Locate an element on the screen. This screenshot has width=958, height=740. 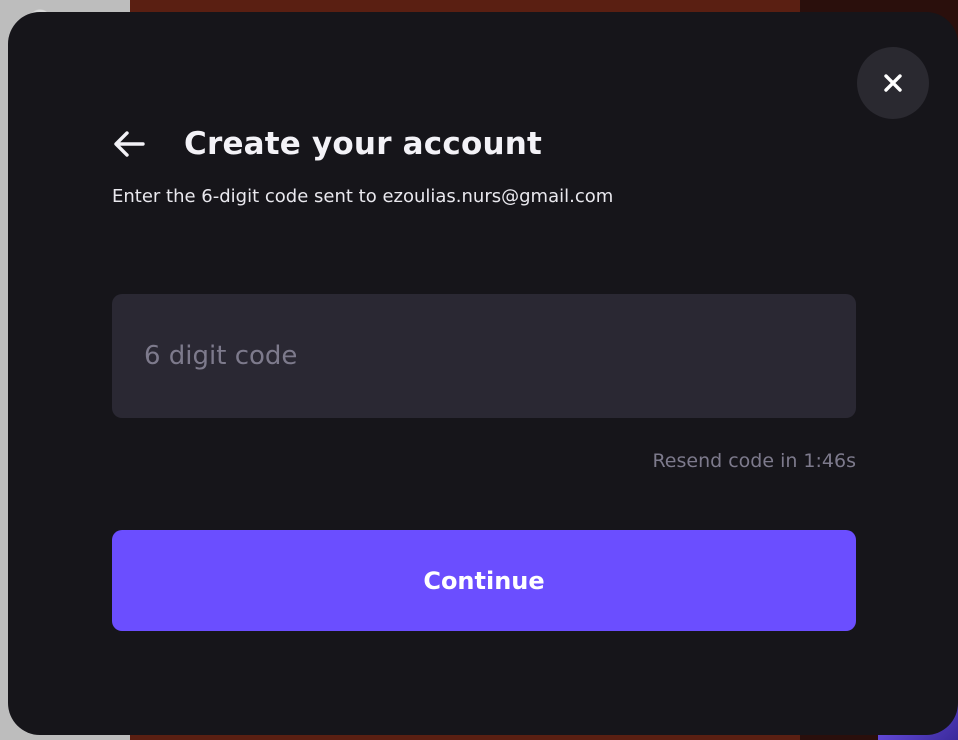
continue-button: Continue is located at coordinates (484, 580).